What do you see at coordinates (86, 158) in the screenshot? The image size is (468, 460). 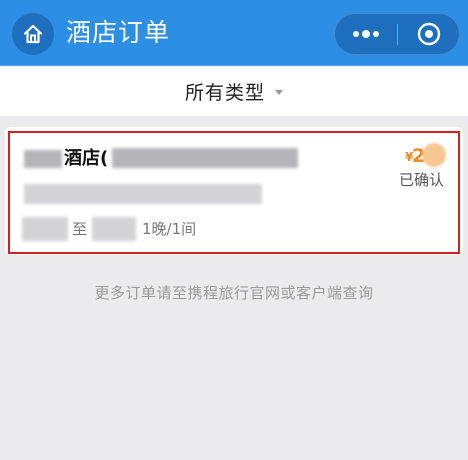 I see `hotel-name: 酒店(` at bounding box center [86, 158].